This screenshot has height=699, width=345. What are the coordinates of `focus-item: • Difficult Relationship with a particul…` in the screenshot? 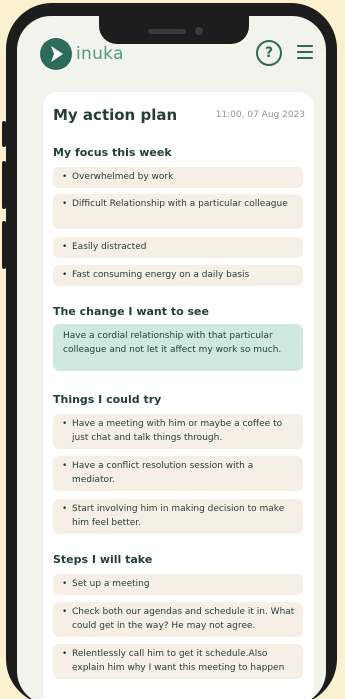 It's located at (178, 211).